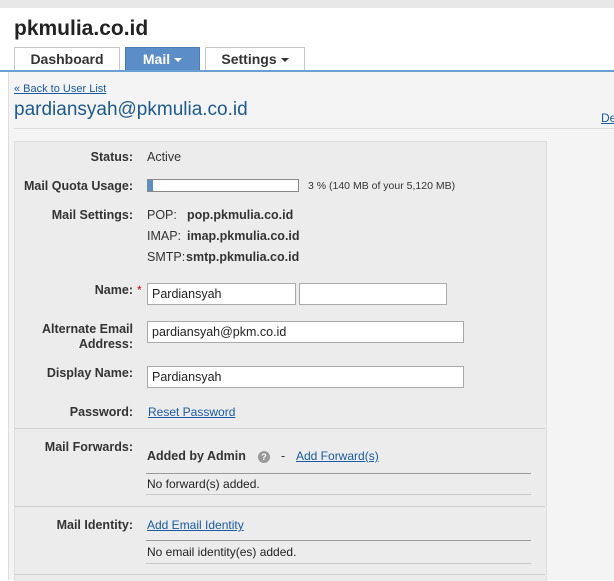 The height and width of the screenshot is (581, 614). What do you see at coordinates (607, 118) in the screenshot?
I see `right-action-link: De` at bounding box center [607, 118].